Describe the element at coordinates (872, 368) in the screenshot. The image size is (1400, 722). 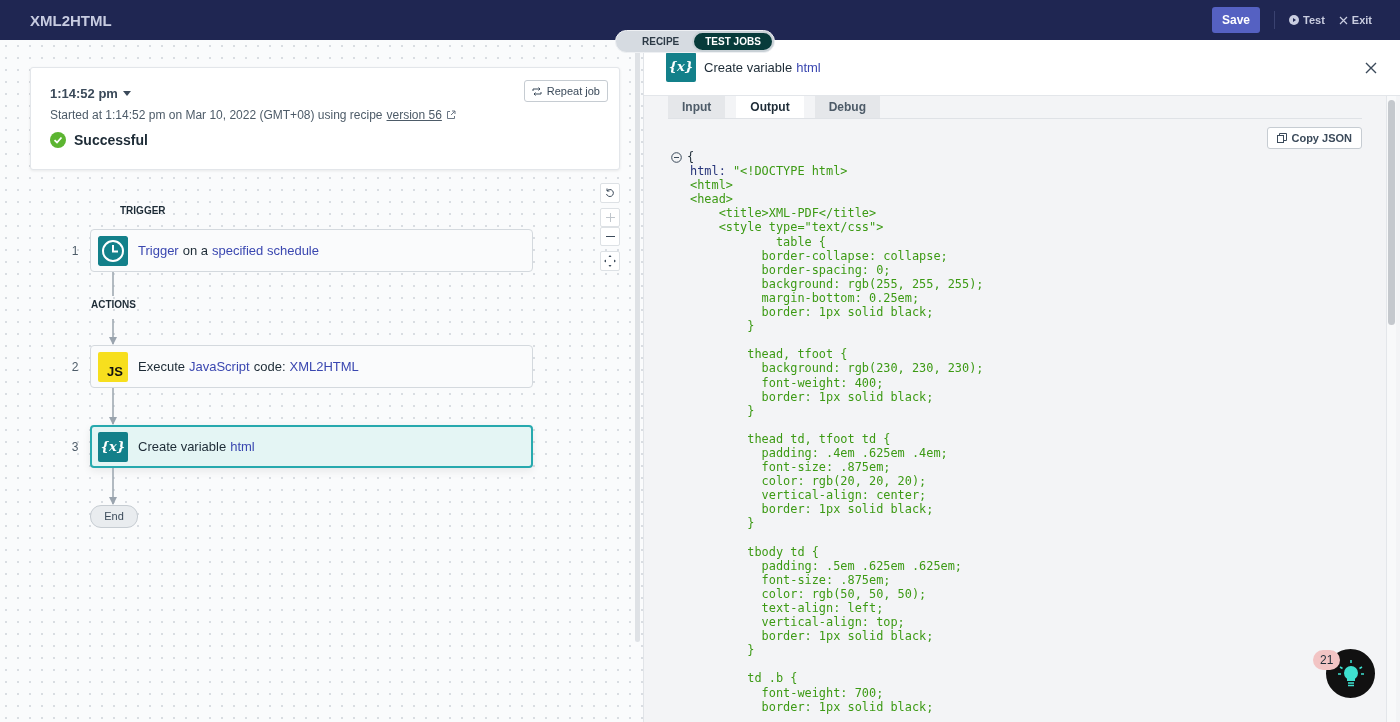
I see `code-line: background: rgb(230, 230, 230);` at that location.